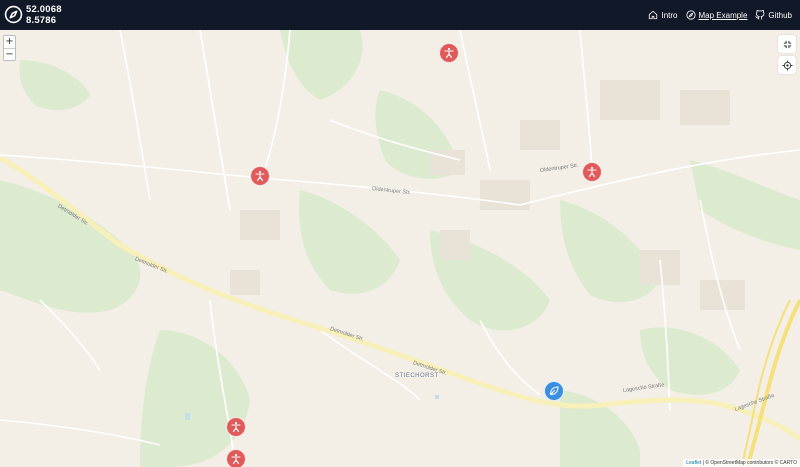  Describe the element at coordinates (693, 463) in the screenshot. I see `leaflet-link: Leaflet` at that location.